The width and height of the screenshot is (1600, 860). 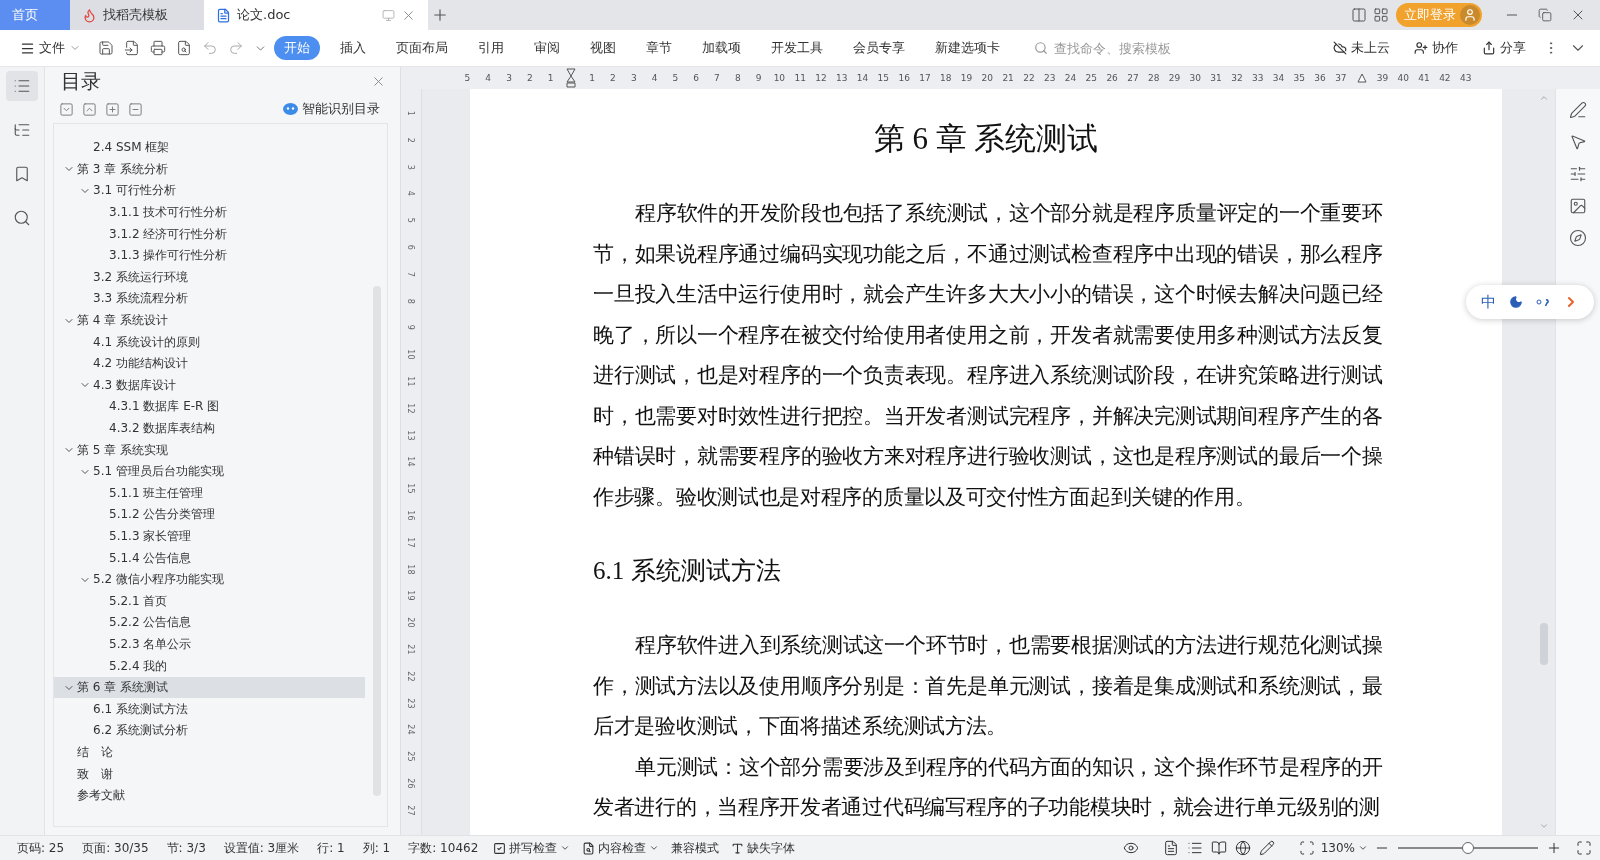 What do you see at coordinates (1578, 238) in the screenshot?
I see `compass-icon` at bounding box center [1578, 238].